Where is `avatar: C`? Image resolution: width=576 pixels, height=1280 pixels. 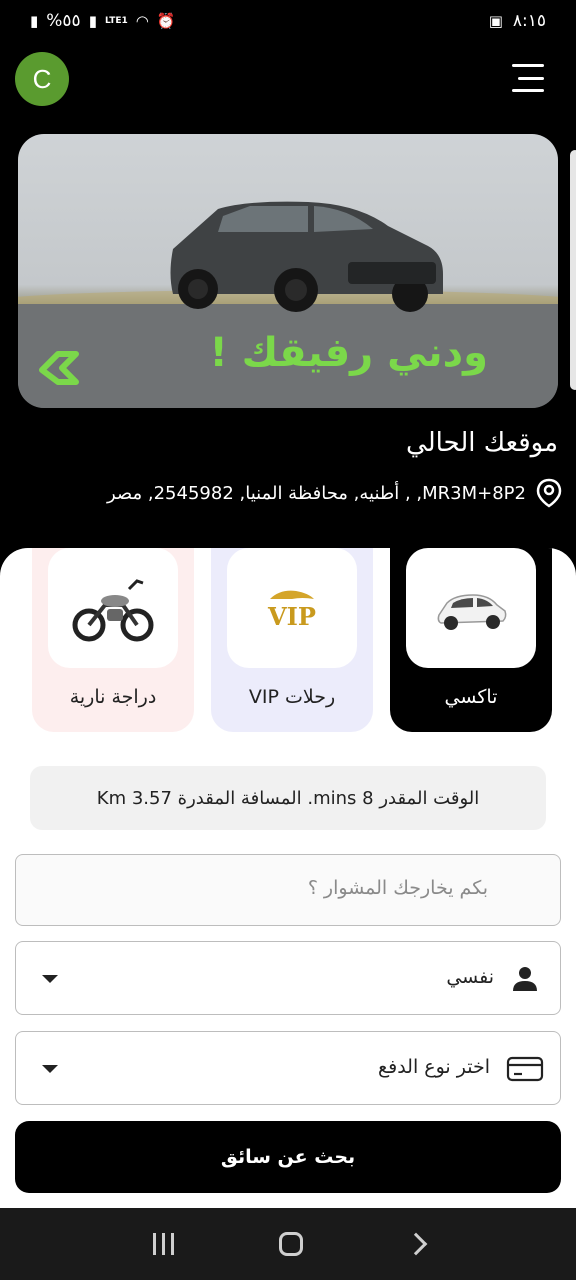
avatar: C is located at coordinates (42, 79).